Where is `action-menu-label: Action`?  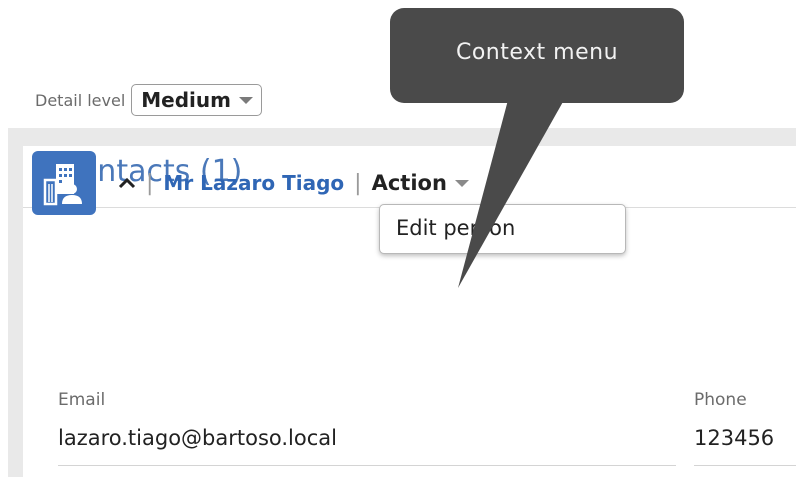
action-menu-label: Action is located at coordinates (409, 183).